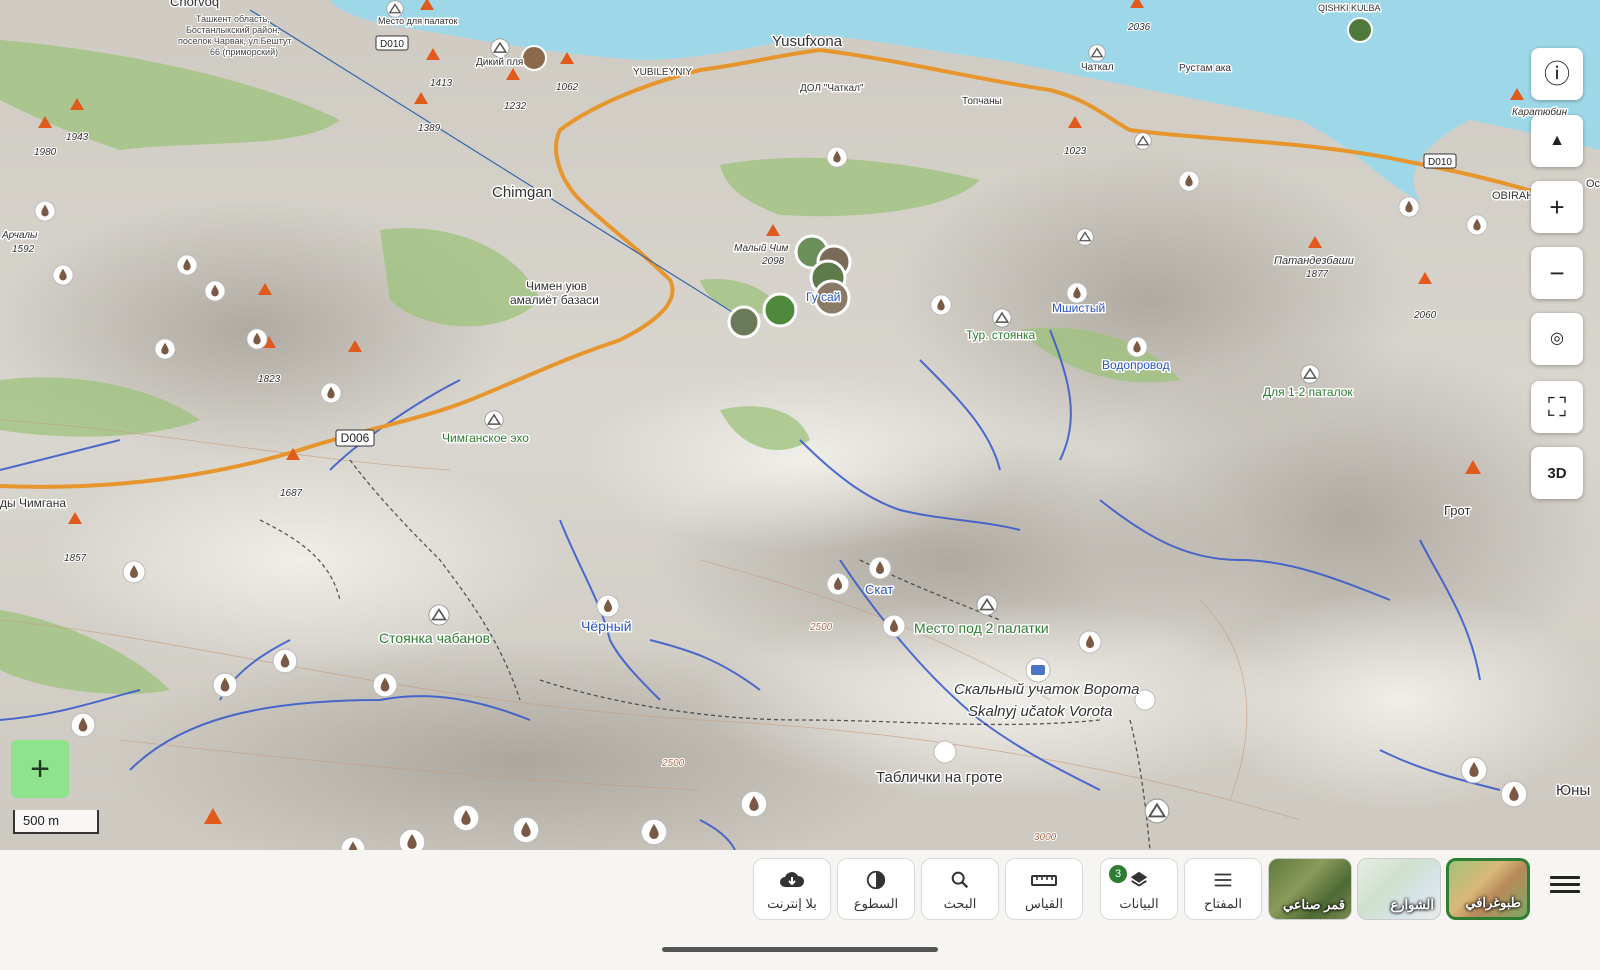  What do you see at coordinates (392, 44) in the screenshot?
I see `road-d010-a: D010` at bounding box center [392, 44].